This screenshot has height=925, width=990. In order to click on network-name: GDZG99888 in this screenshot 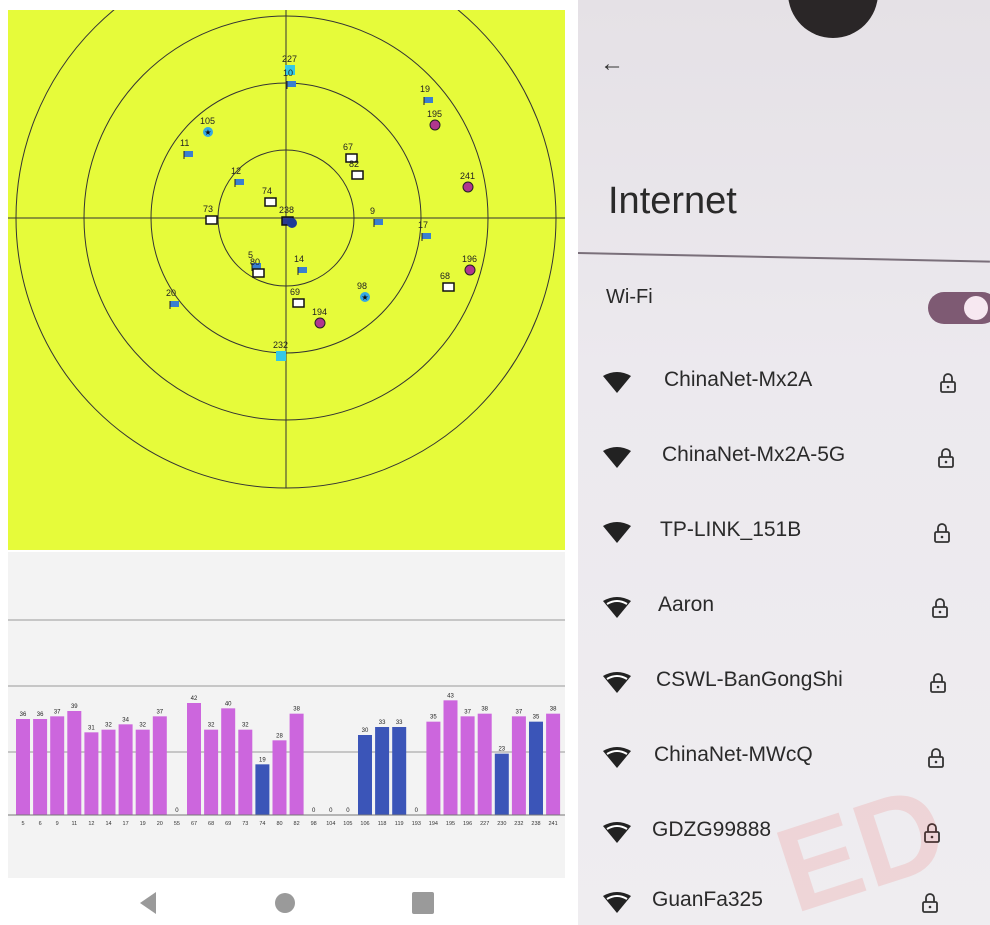, I will do `click(712, 829)`.